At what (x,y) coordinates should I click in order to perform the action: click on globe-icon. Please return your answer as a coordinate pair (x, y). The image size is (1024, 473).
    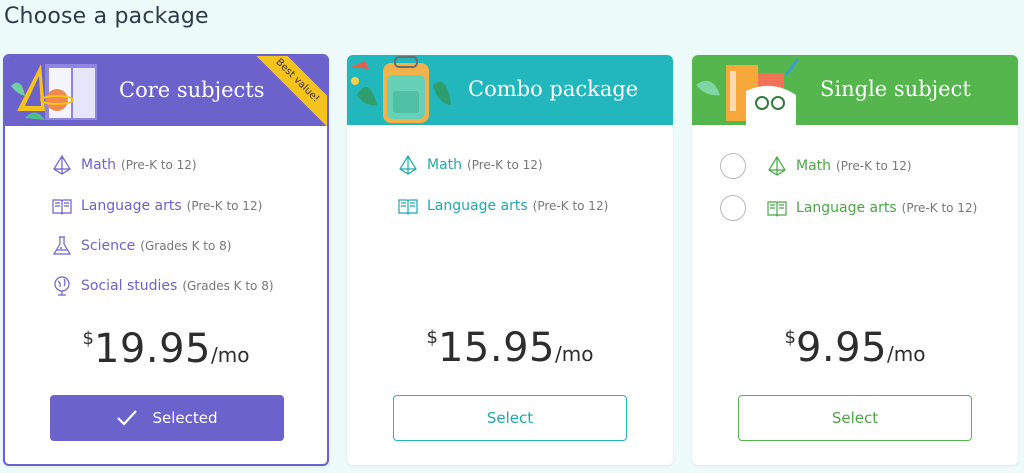
    Looking at the image, I should click on (62, 286).